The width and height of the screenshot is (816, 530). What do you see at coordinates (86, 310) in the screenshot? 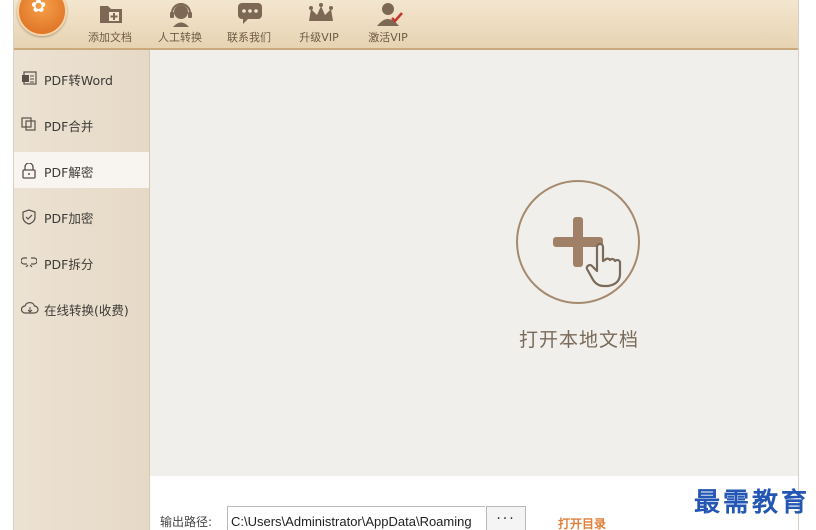
I see `sidebar-item-label: 在线转换(收费)` at bounding box center [86, 310].